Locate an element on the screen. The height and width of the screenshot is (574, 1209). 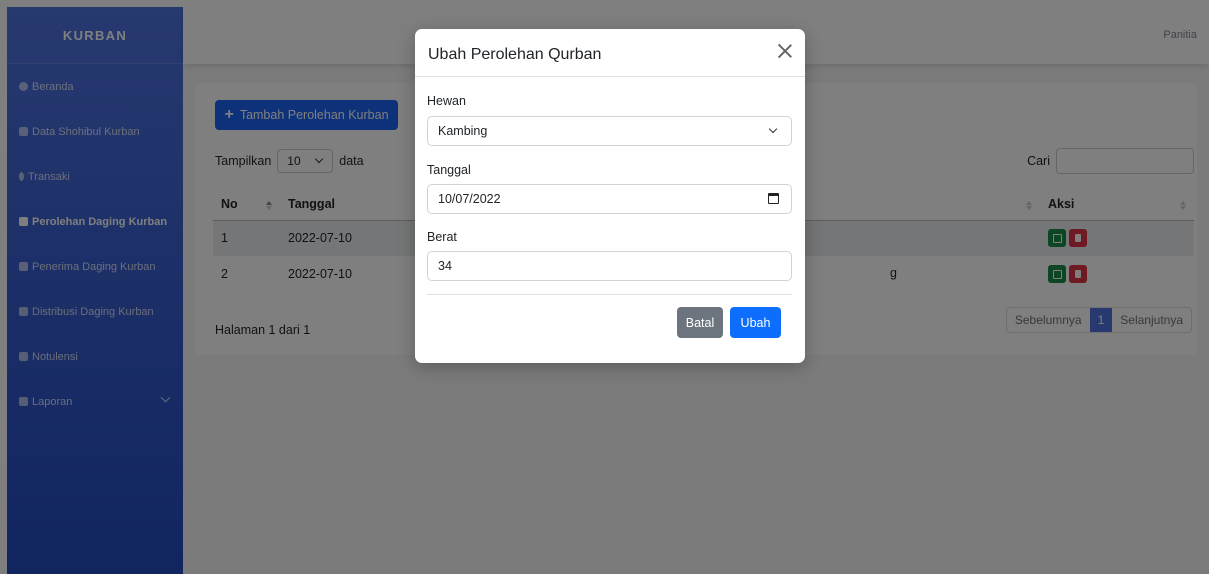
tanggal-label: Tanggal is located at coordinates (449, 170).